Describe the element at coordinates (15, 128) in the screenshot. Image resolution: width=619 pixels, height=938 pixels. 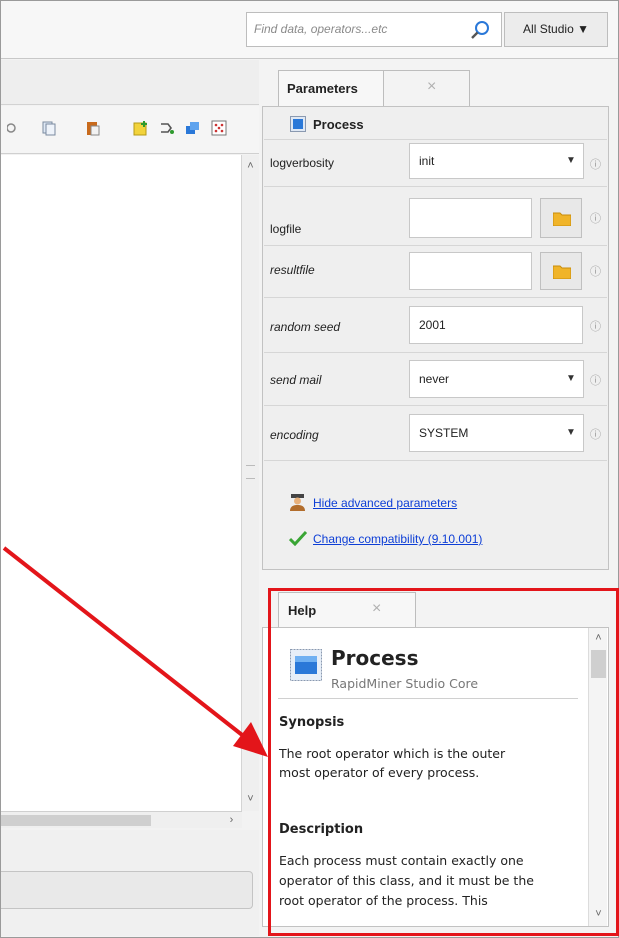
I see `zoom-icon` at that location.